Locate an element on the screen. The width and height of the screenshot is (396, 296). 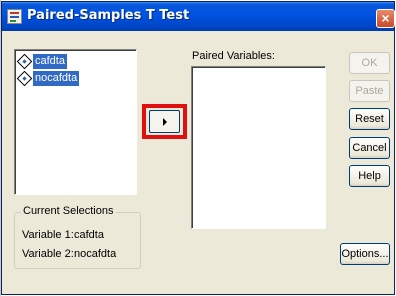
window-title: Paired-Samples T Test is located at coordinates (108, 15).